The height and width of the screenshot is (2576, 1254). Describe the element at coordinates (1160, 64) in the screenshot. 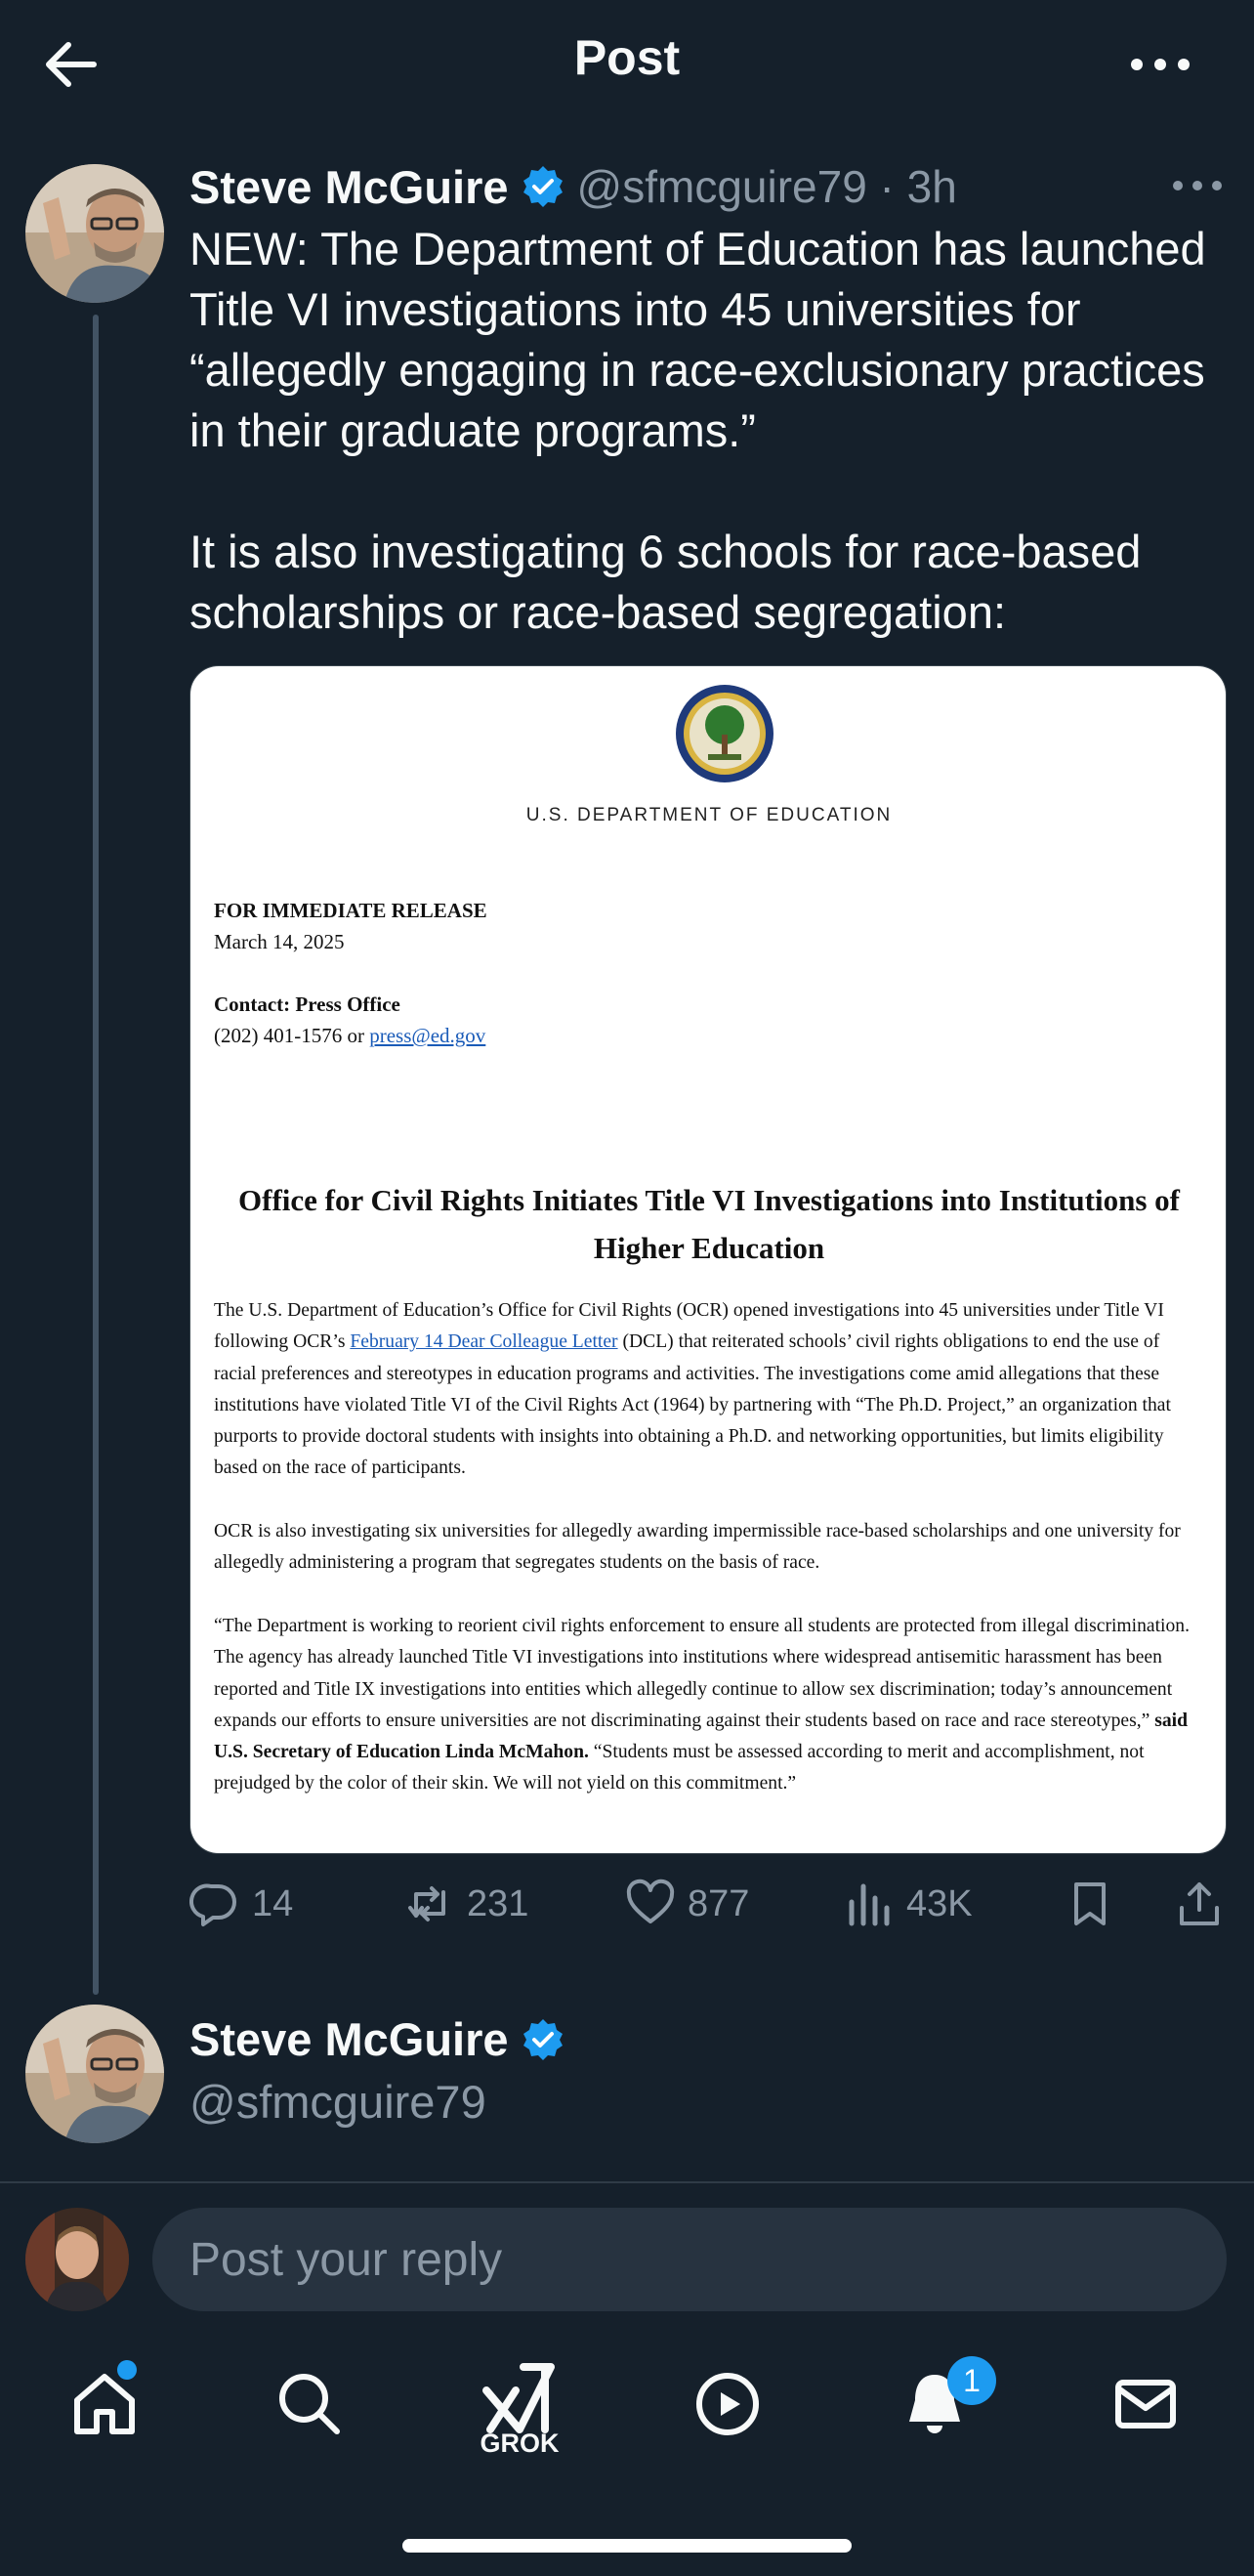

I see `more-options-icon` at that location.